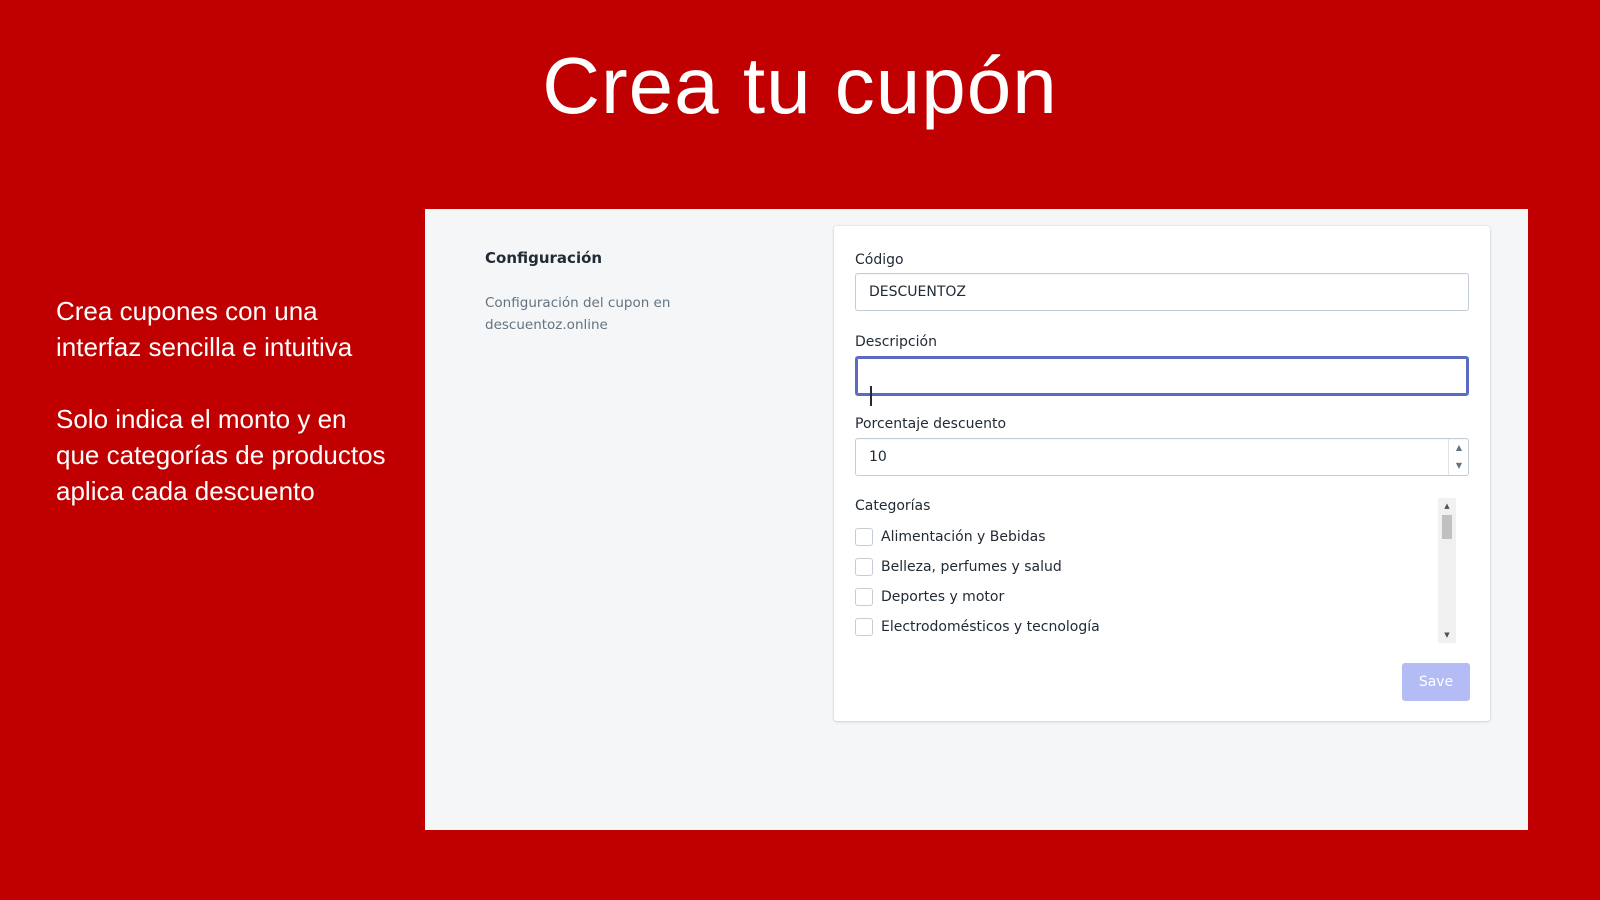 The image size is (1600, 900). I want to click on scroll-up-icon: ▲, so click(1447, 506).